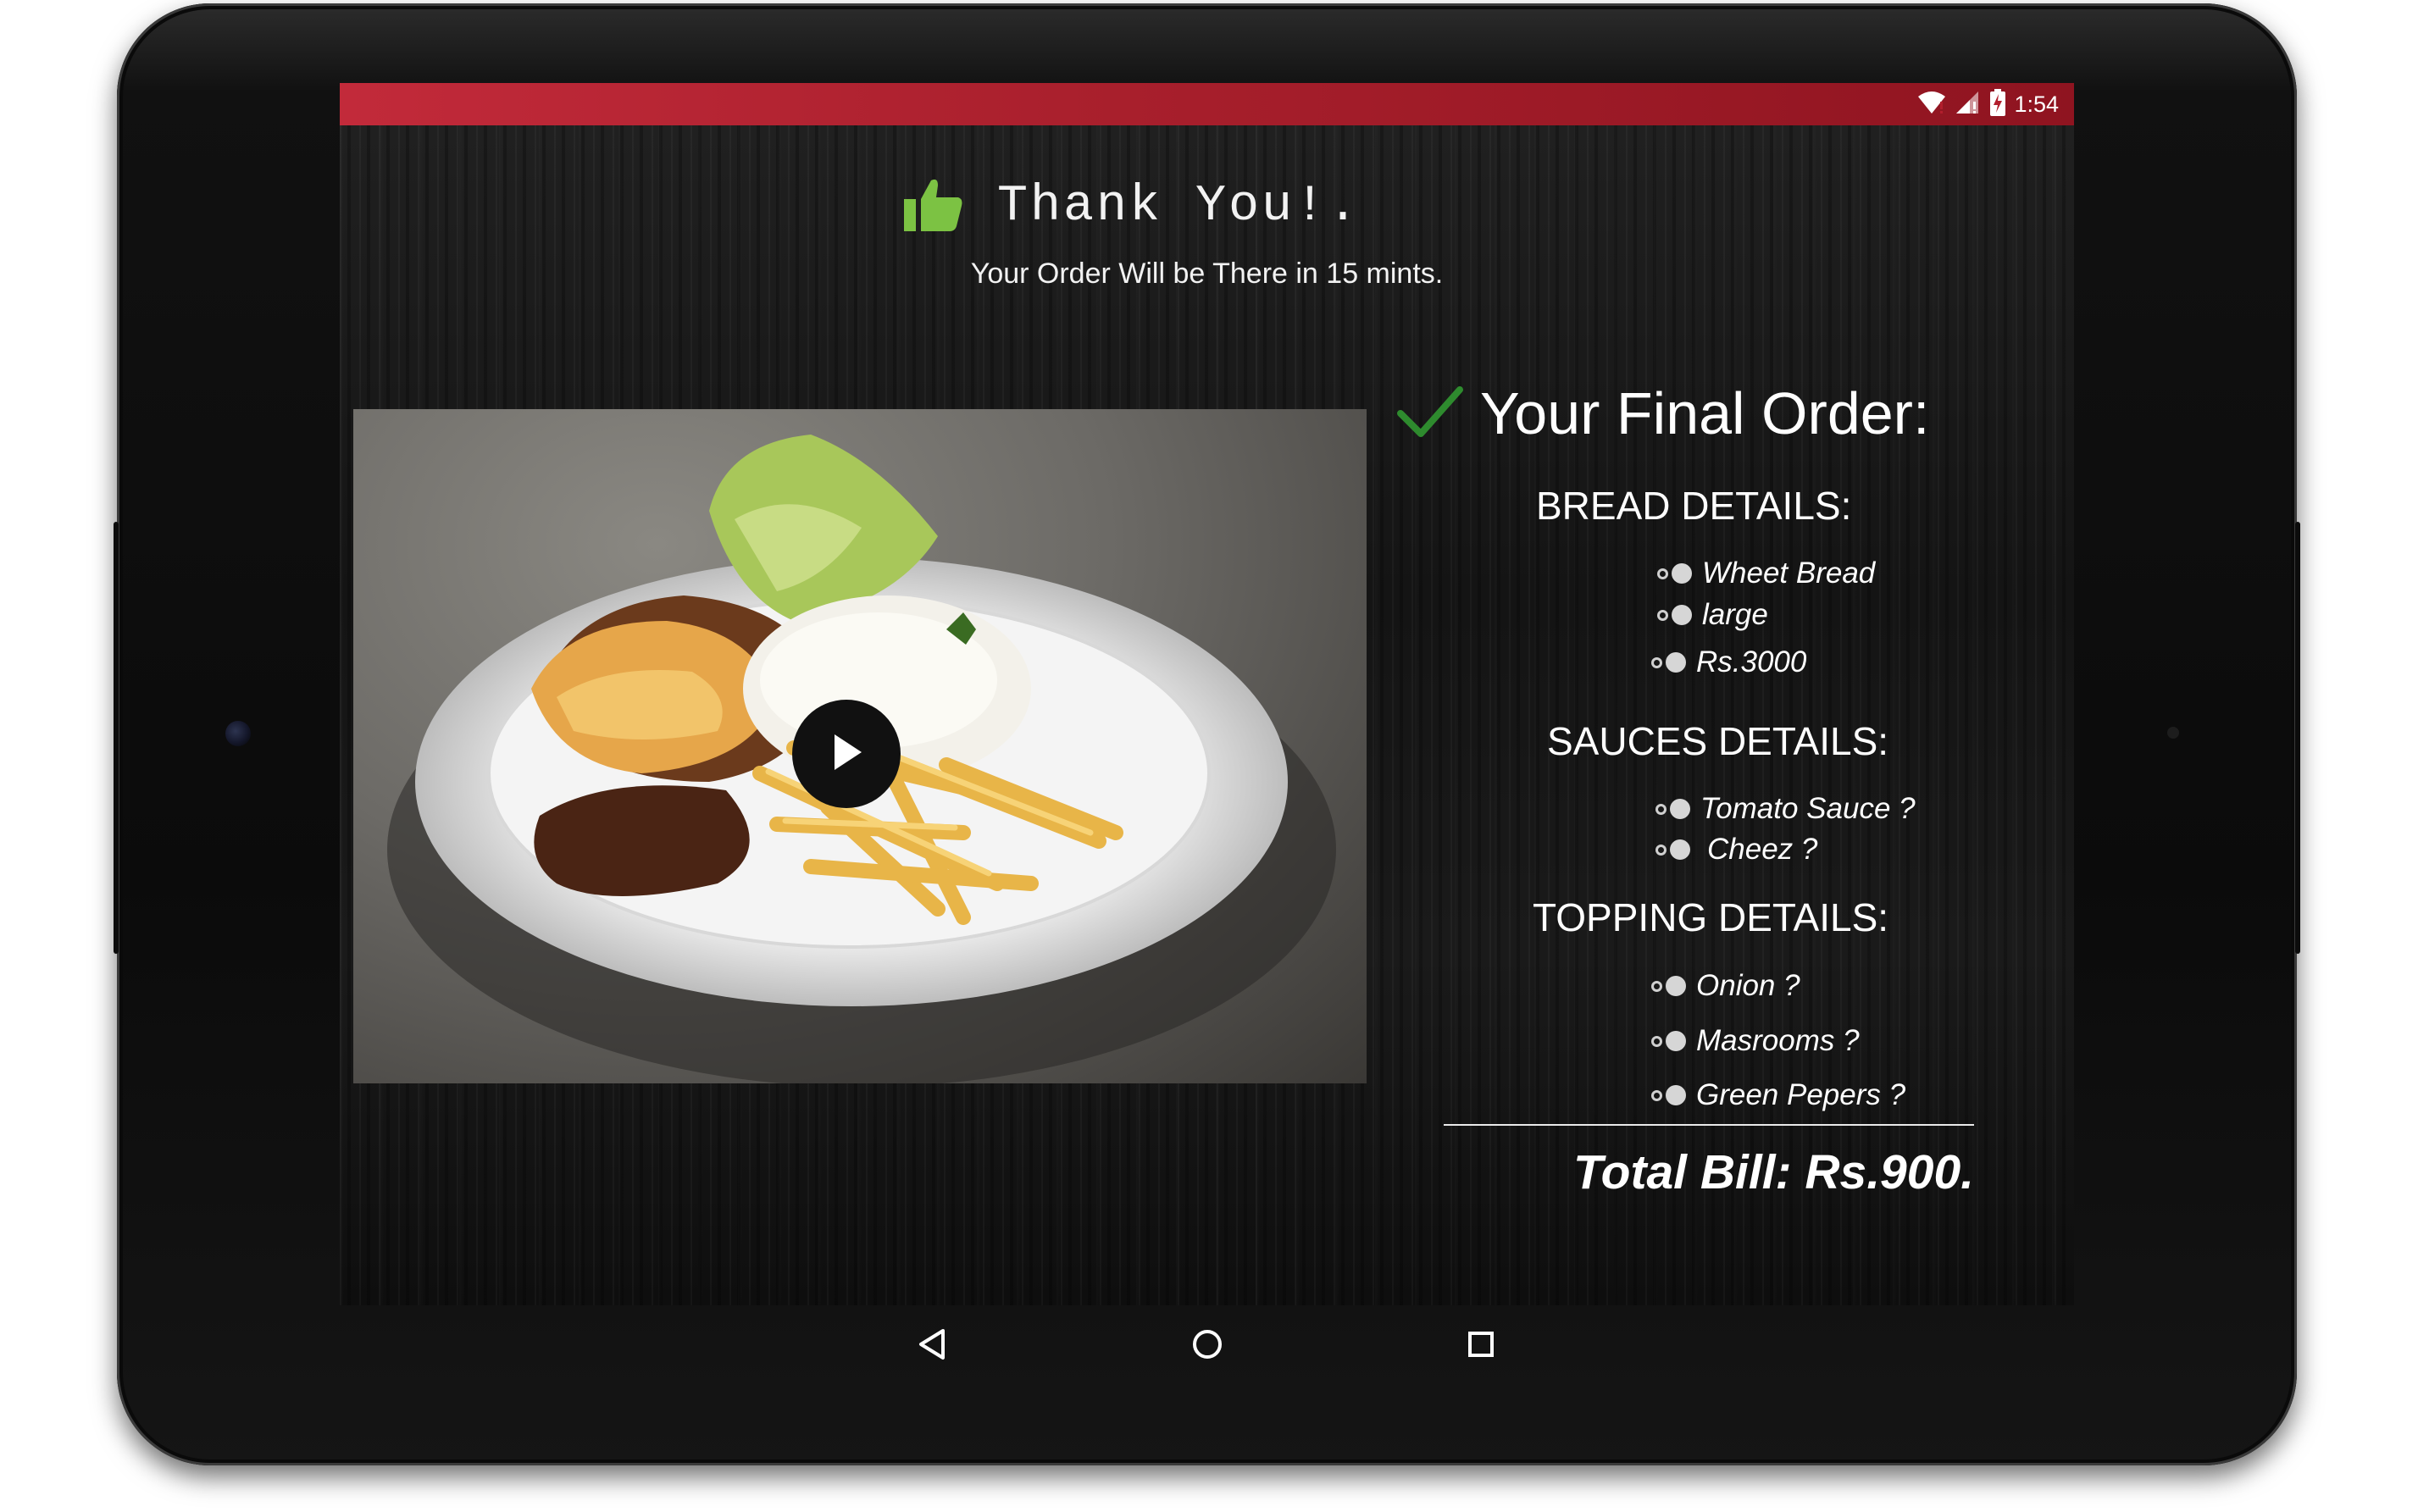  I want to click on checkmark-icon, so click(1430, 414).